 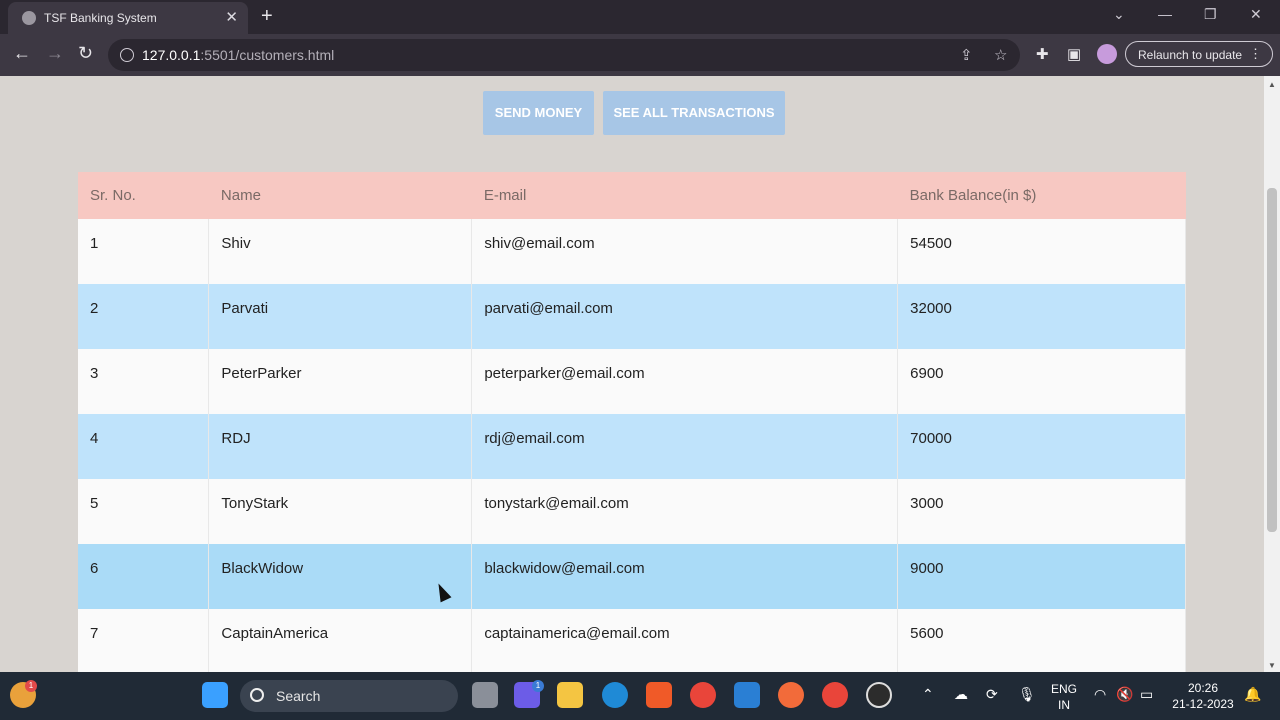 I want to click on url-text: 127.0.0.1:5501/customers.html, so click(x=238, y=55).